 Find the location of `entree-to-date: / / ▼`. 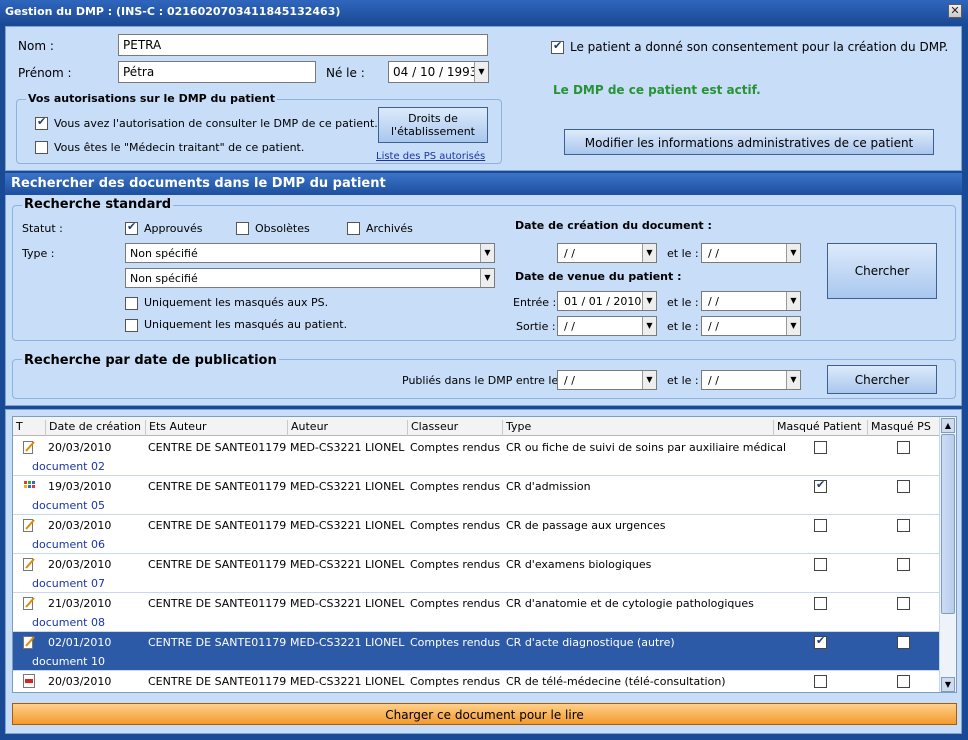

entree-to-date: / / ▼ is located at coordinates (751, 301).